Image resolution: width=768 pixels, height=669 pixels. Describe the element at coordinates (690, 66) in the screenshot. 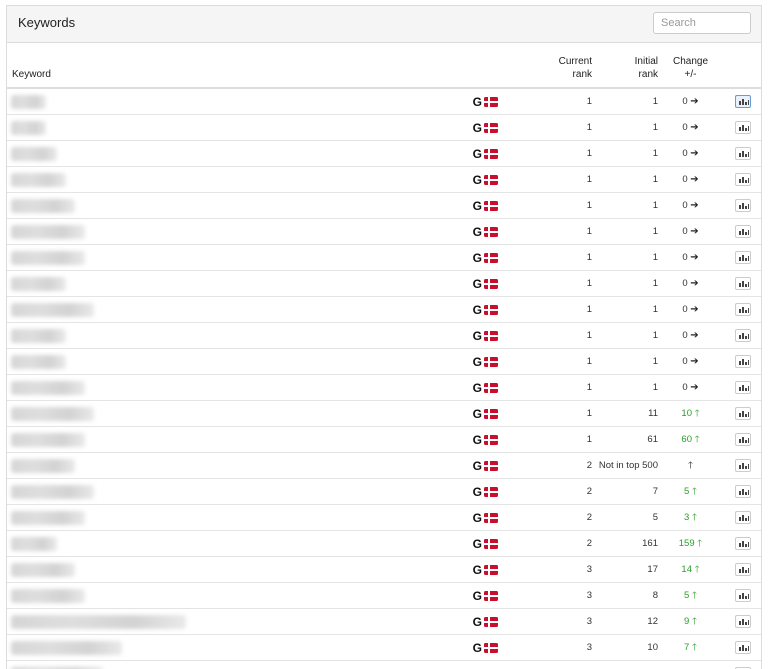

I see `column-header-change: Change +/-` at that location.